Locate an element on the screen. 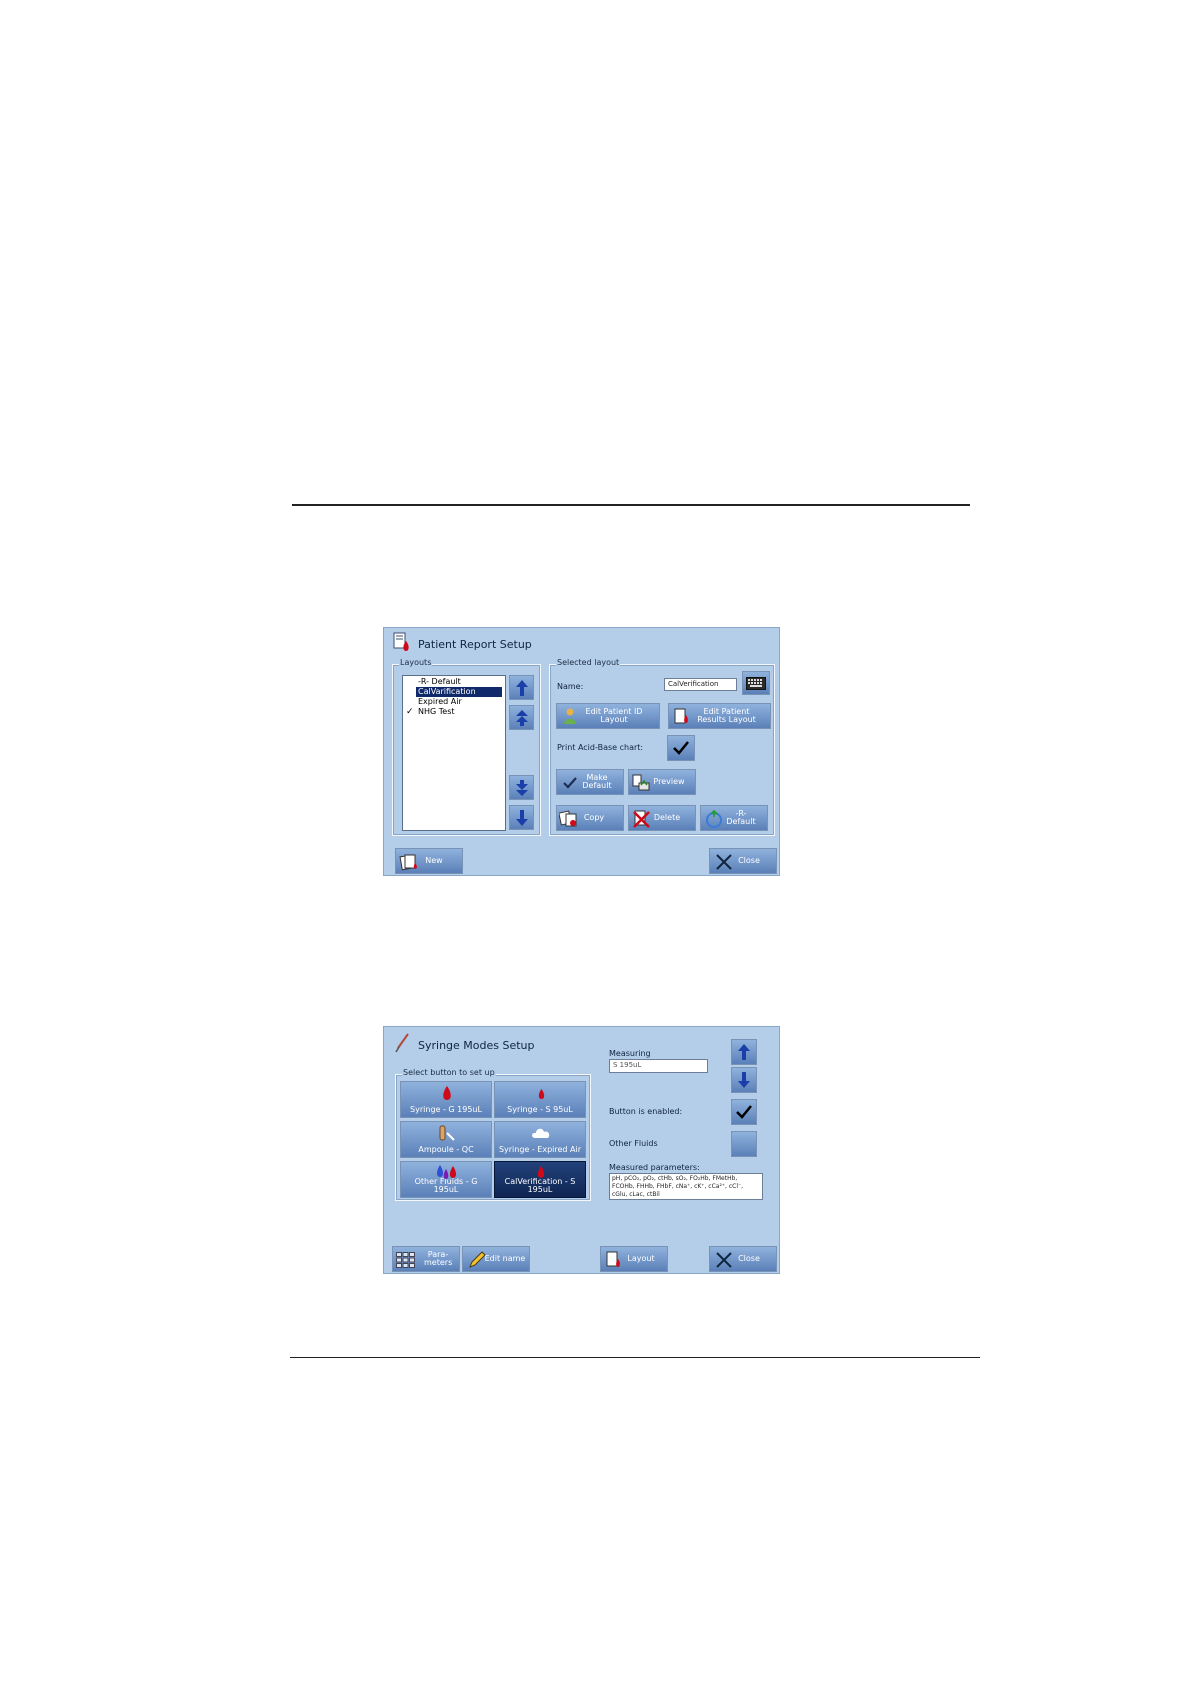  cloud-icon is located at coordinates (541, 1133).